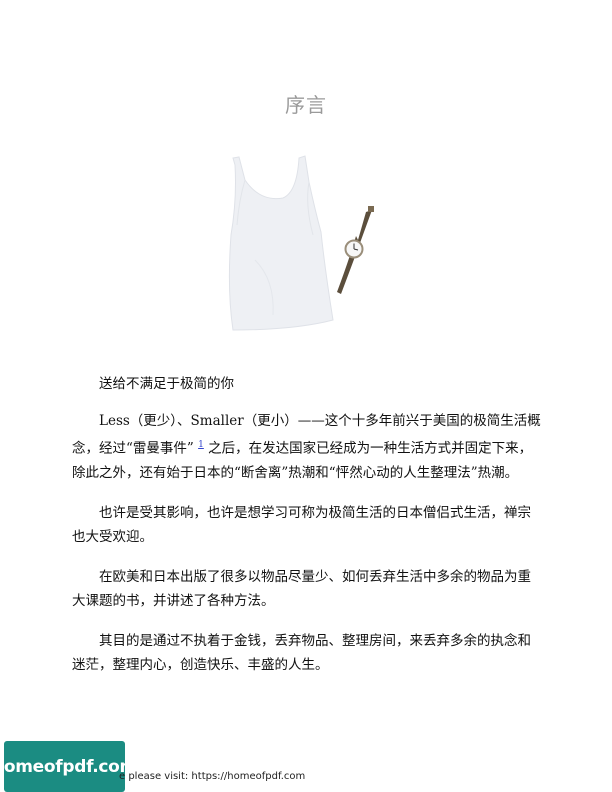 The height and width of the screenshot is (792, 612). I want to click on homeofpdf-logo: homeofpdf.com, so click(68, 766).